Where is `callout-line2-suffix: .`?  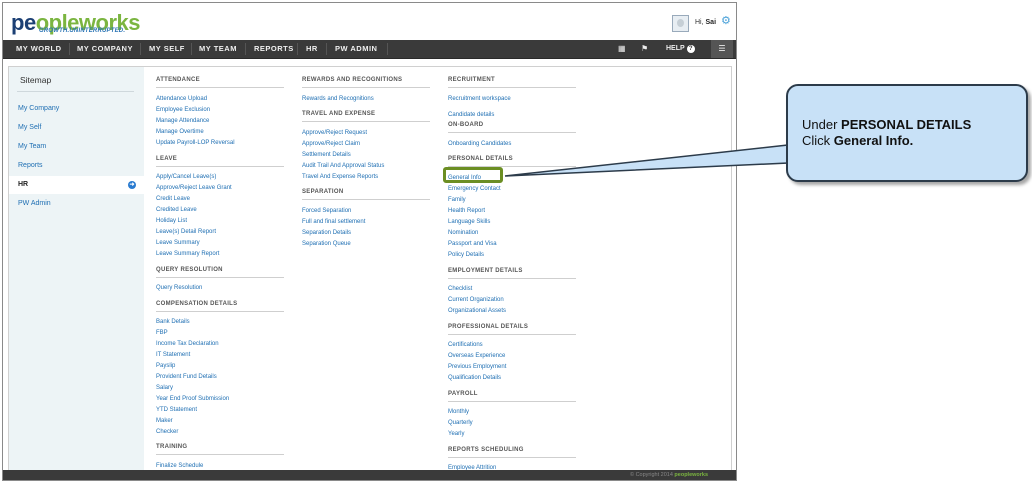
callout-line2-suffix: . is located at coordinates (911, 140).